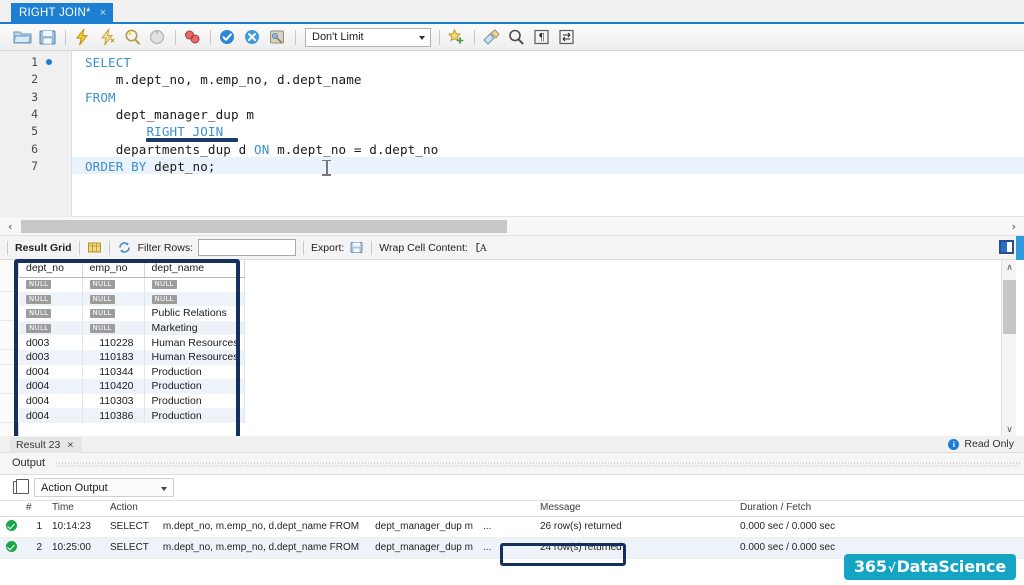 Image resolution: width=1024 pixels, height=585 pixels. Describe the element at coordinates (113, 269) in the screenshot. I see `column-header-emp-no: emp_no` at that location.